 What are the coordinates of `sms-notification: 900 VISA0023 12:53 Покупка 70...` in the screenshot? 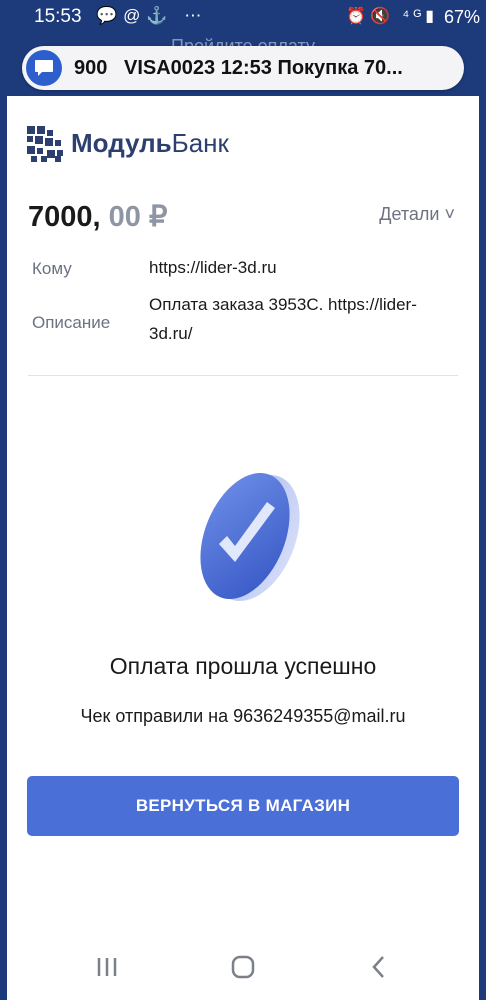 It's located at (243, 68).